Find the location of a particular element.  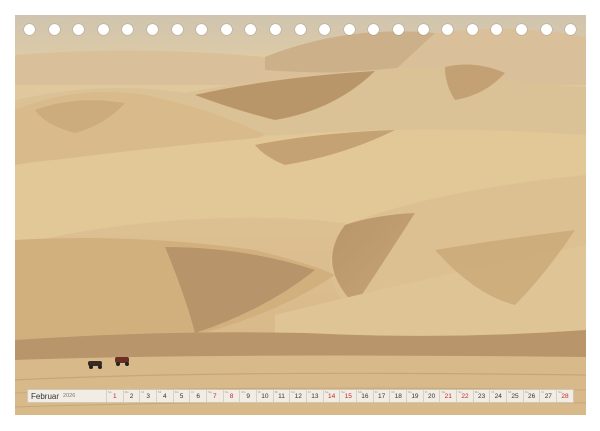

day-number: 2 is located at coordinates (131, 396).